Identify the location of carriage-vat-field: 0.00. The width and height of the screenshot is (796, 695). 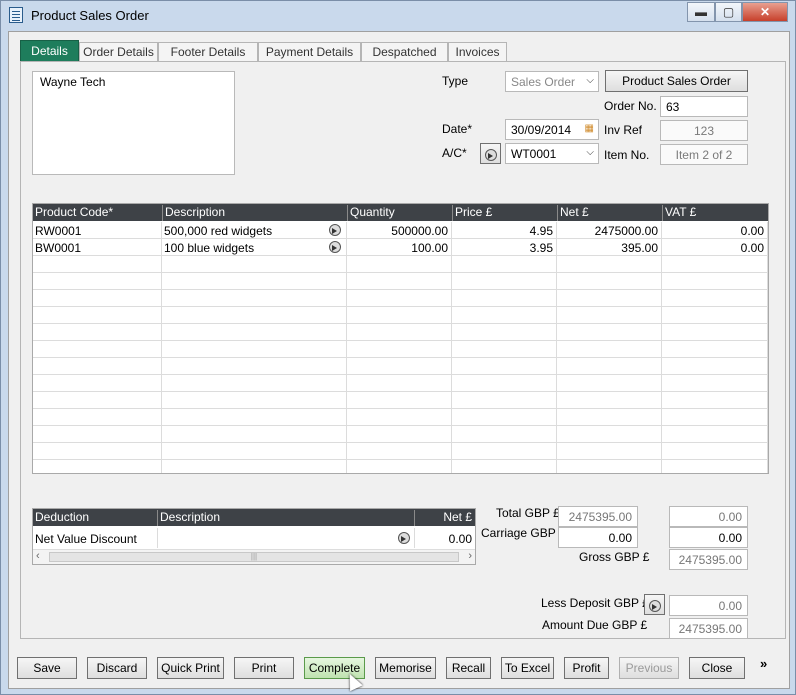
(708, 537).